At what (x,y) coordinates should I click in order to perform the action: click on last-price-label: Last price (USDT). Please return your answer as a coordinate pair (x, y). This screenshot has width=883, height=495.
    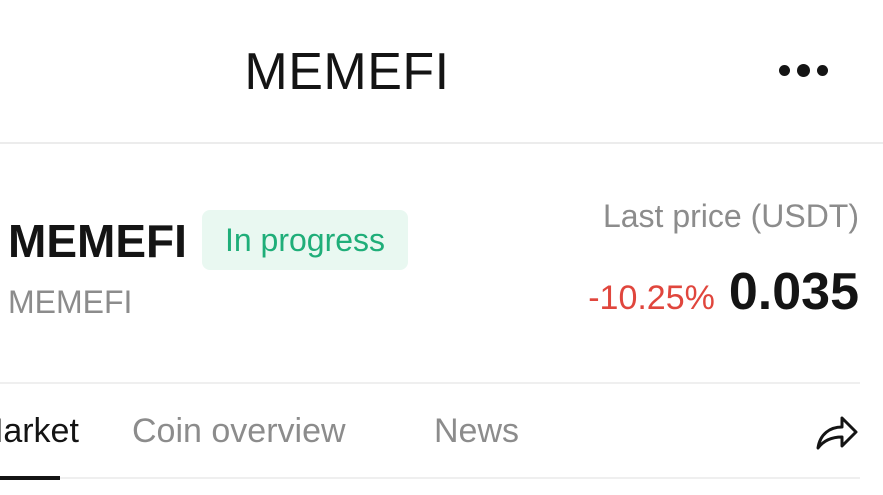
    Looking at the image, I should click on (730, 216).